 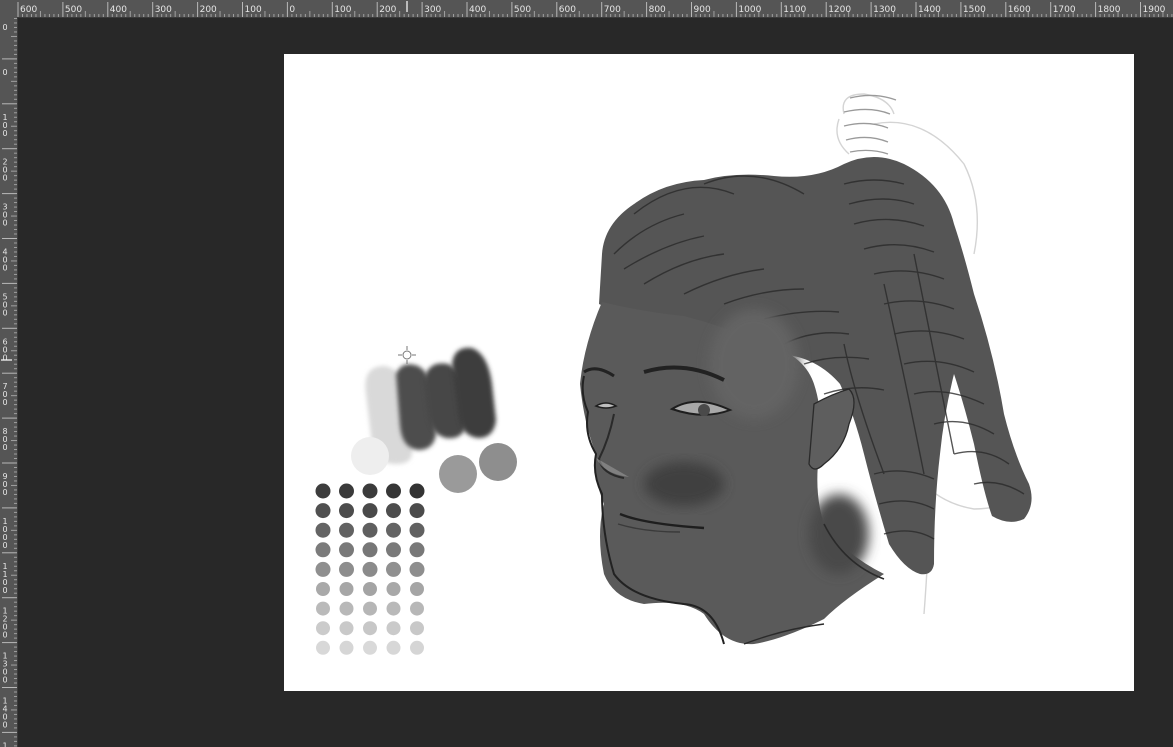 I want to click on face-highlight, so click(x=754, y=364).